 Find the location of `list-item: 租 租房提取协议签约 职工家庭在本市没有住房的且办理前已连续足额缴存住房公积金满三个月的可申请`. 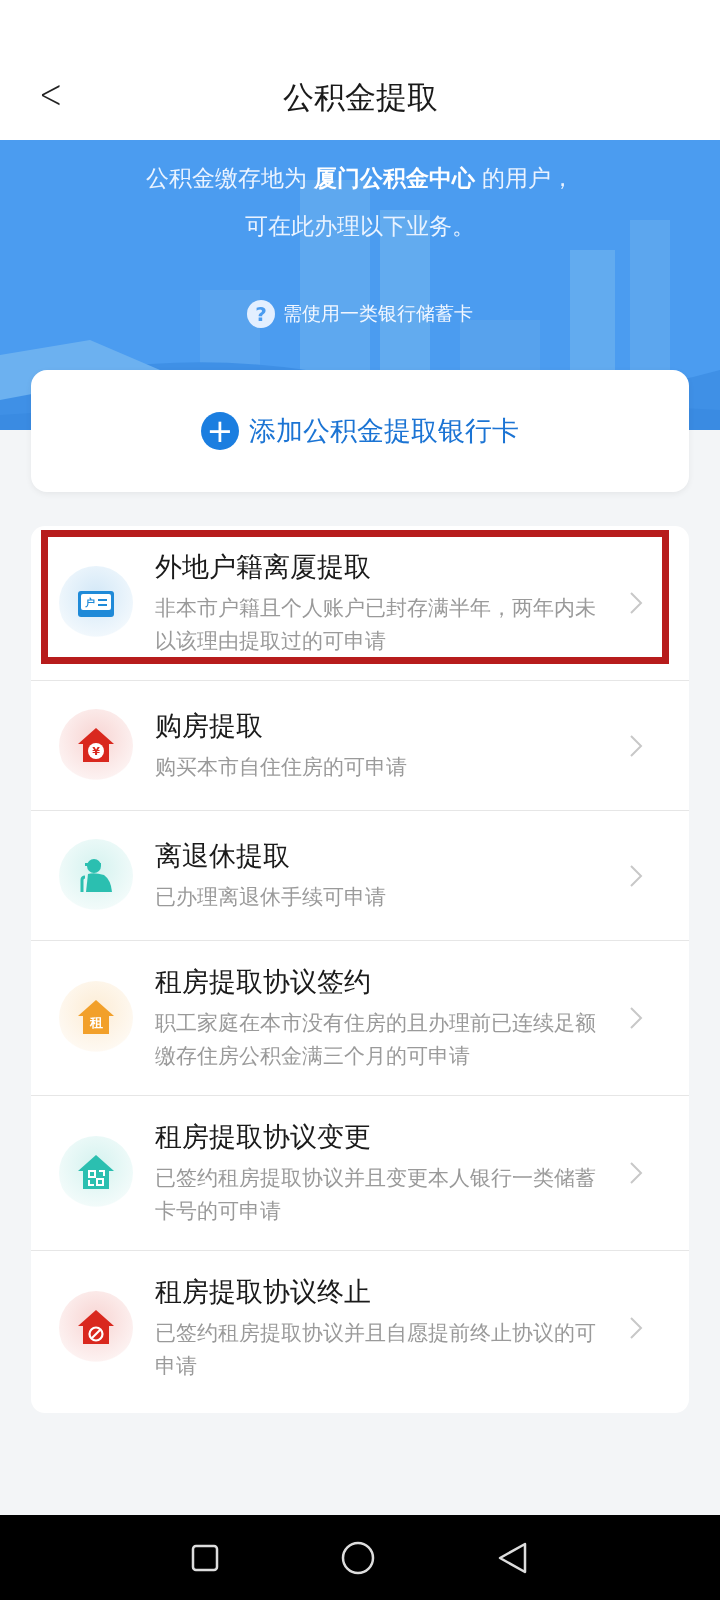

list-item: 租 租房提取协议签约 职工家庭在本市没有住房的且办理前已连续足额缴存住房公积金满三个月的可申请 is located at coordinates (360, 1018).